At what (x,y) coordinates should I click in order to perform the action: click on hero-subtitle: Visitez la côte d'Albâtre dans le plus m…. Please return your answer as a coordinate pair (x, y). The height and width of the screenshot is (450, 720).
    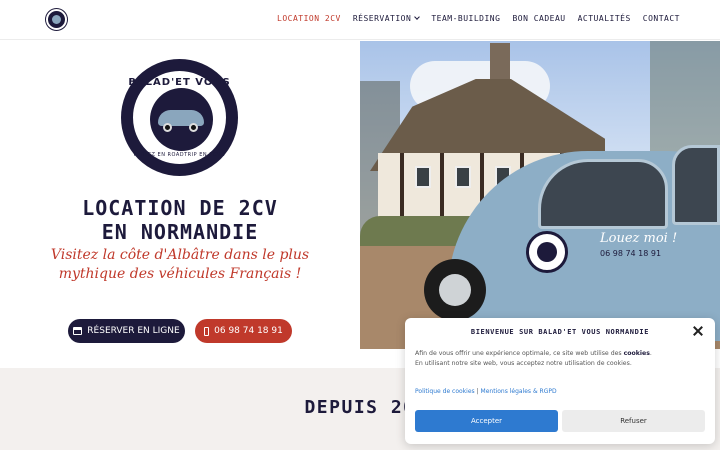
    Looking at the image, I should click on (180, 264).